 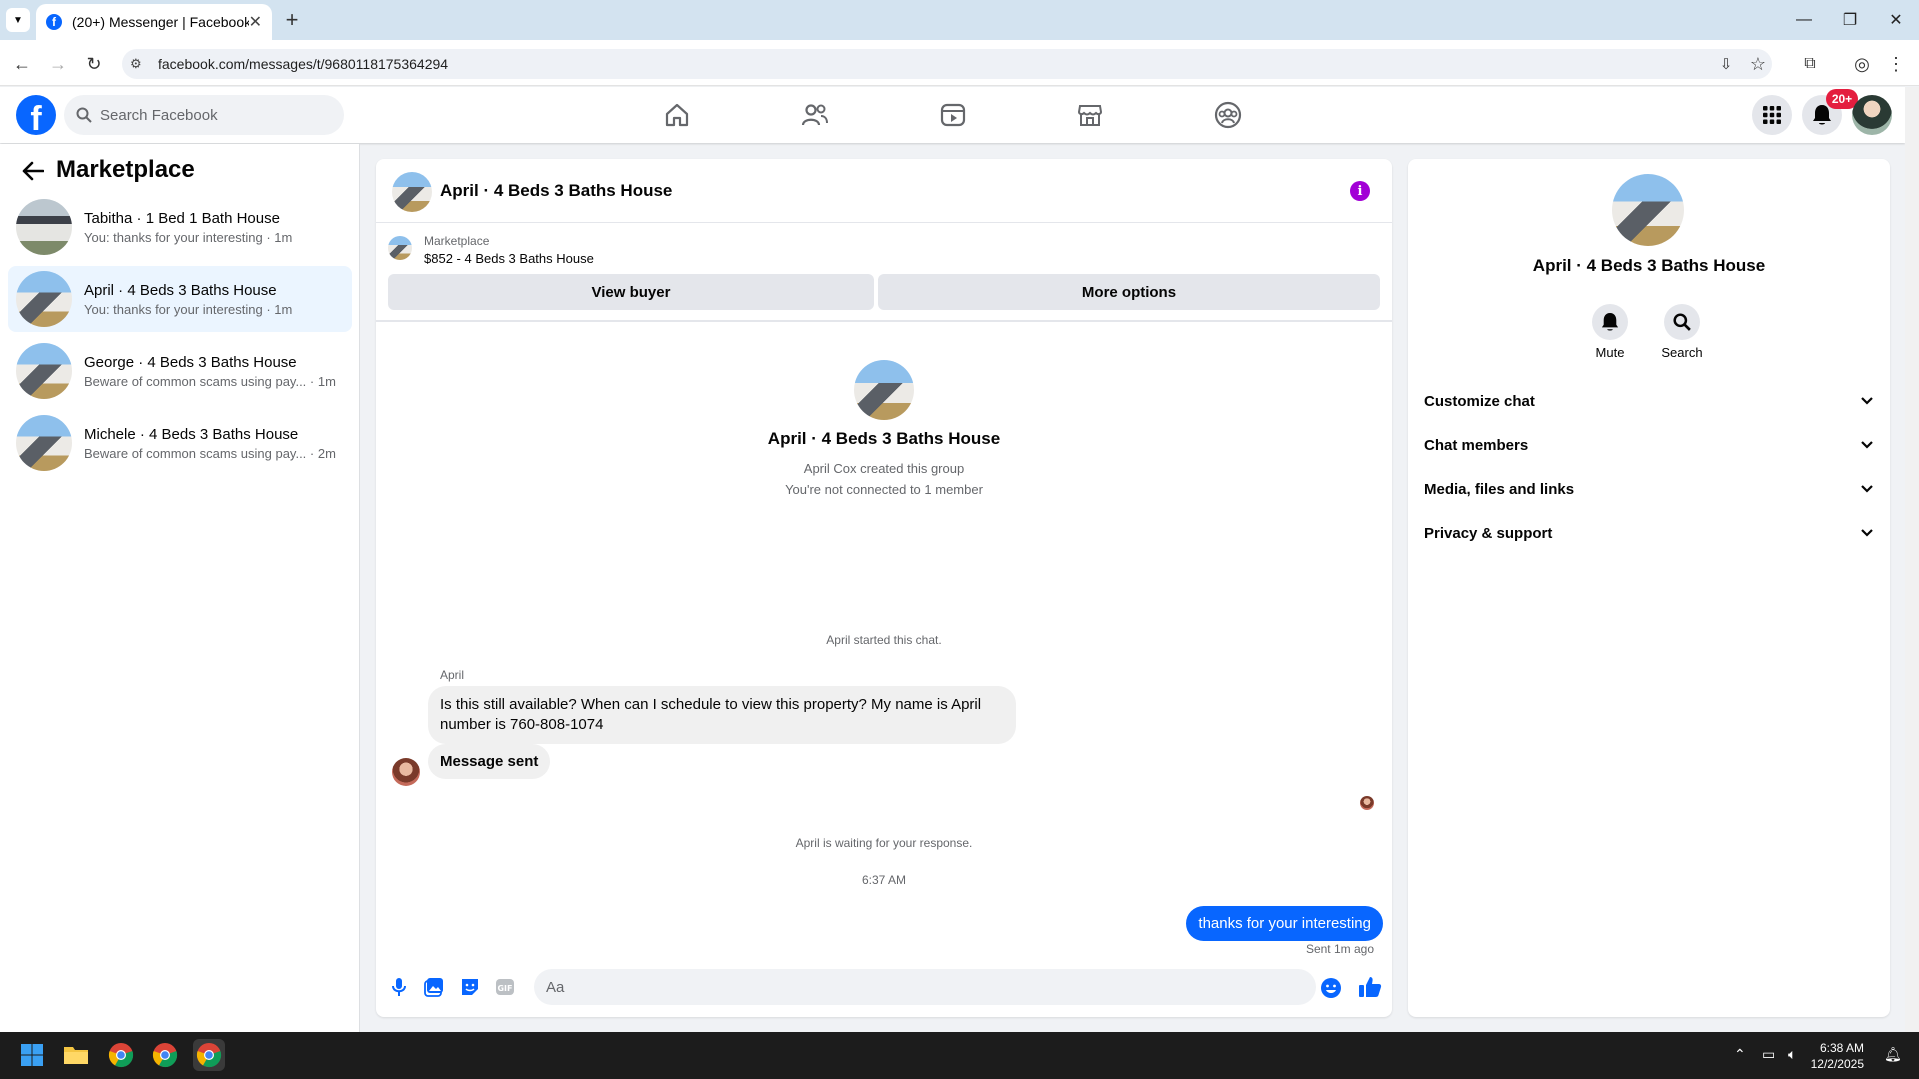 What do you see at coordinates (959, 1055) in the screenshot?
I see `windows-taskbar` at bounding box center [959, 1055].